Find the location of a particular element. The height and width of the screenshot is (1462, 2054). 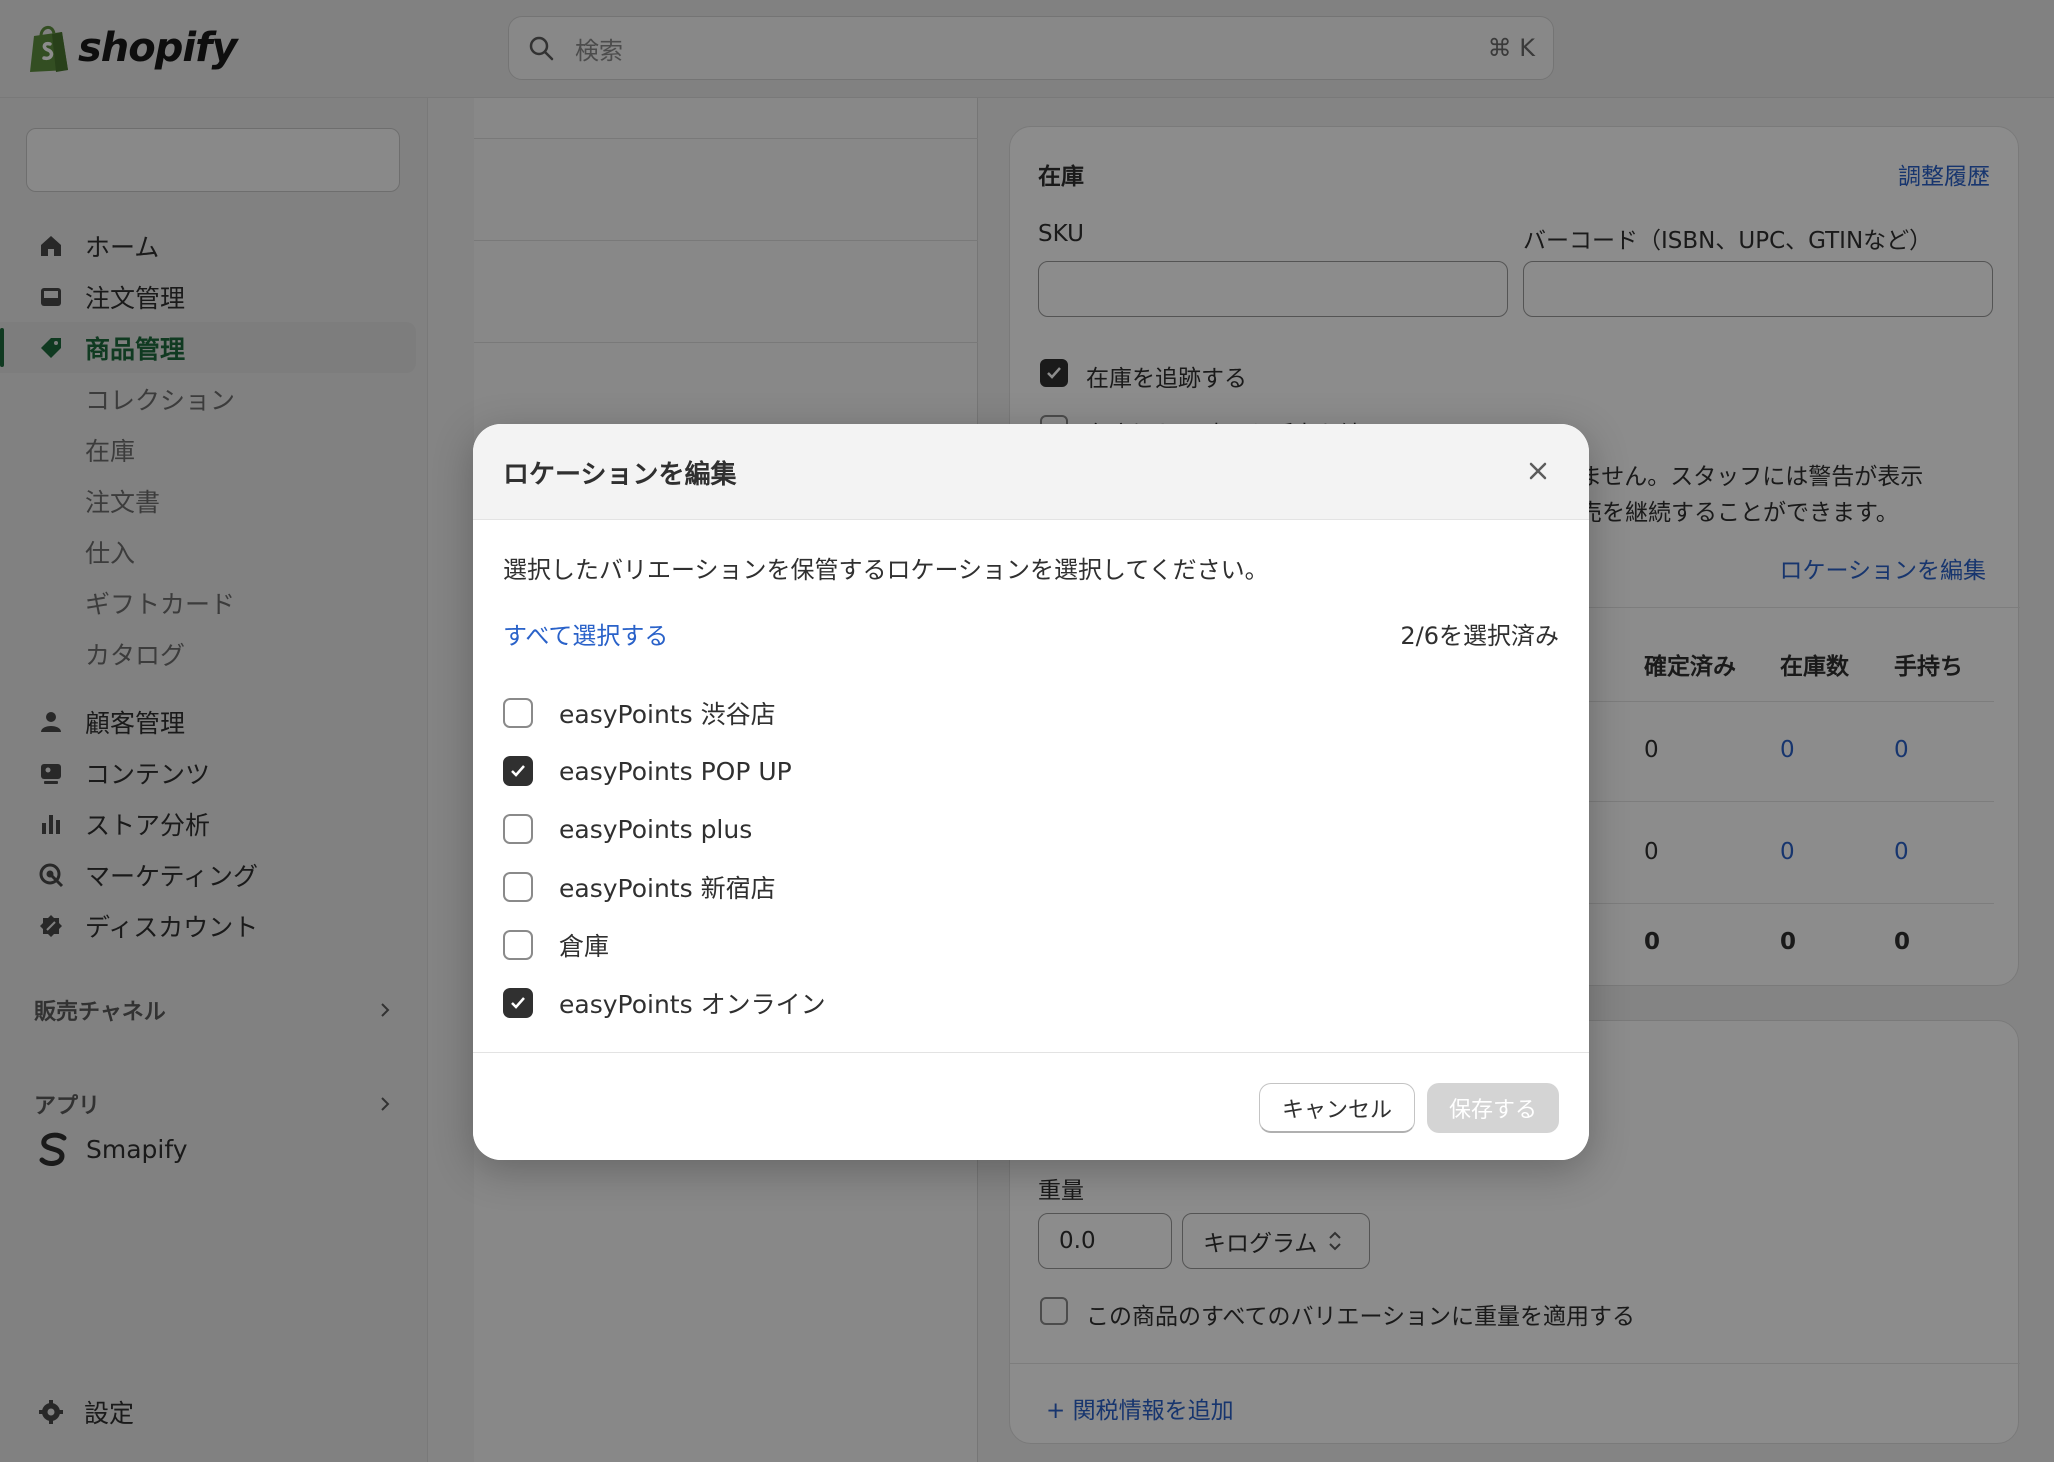

modal-description: 選択したバリエーションを保管するロケーションを選択してください。 is located at coordinates (886, 570).